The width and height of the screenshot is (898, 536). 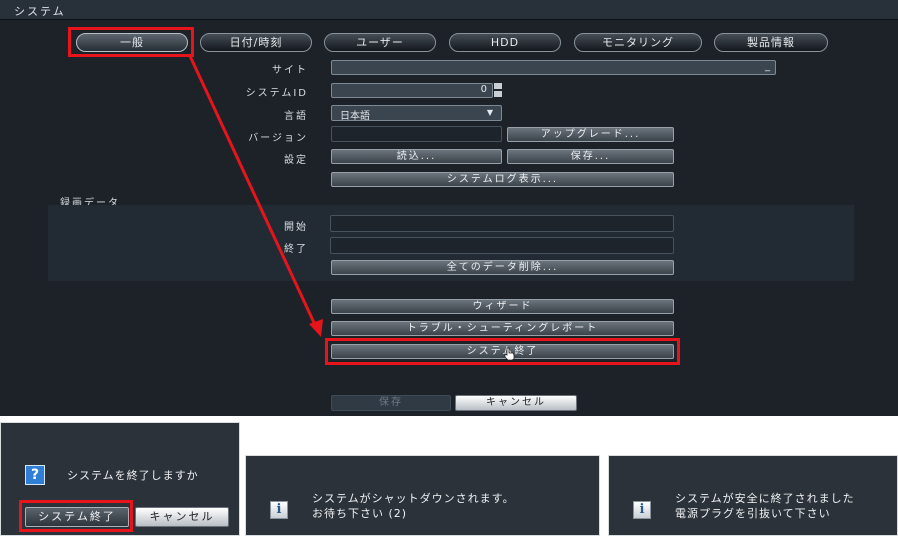 I want to click on confirm-shutdown-dialog: ? システムを終了しますか システム終了 キャンセル, so click(x=120, y=479).